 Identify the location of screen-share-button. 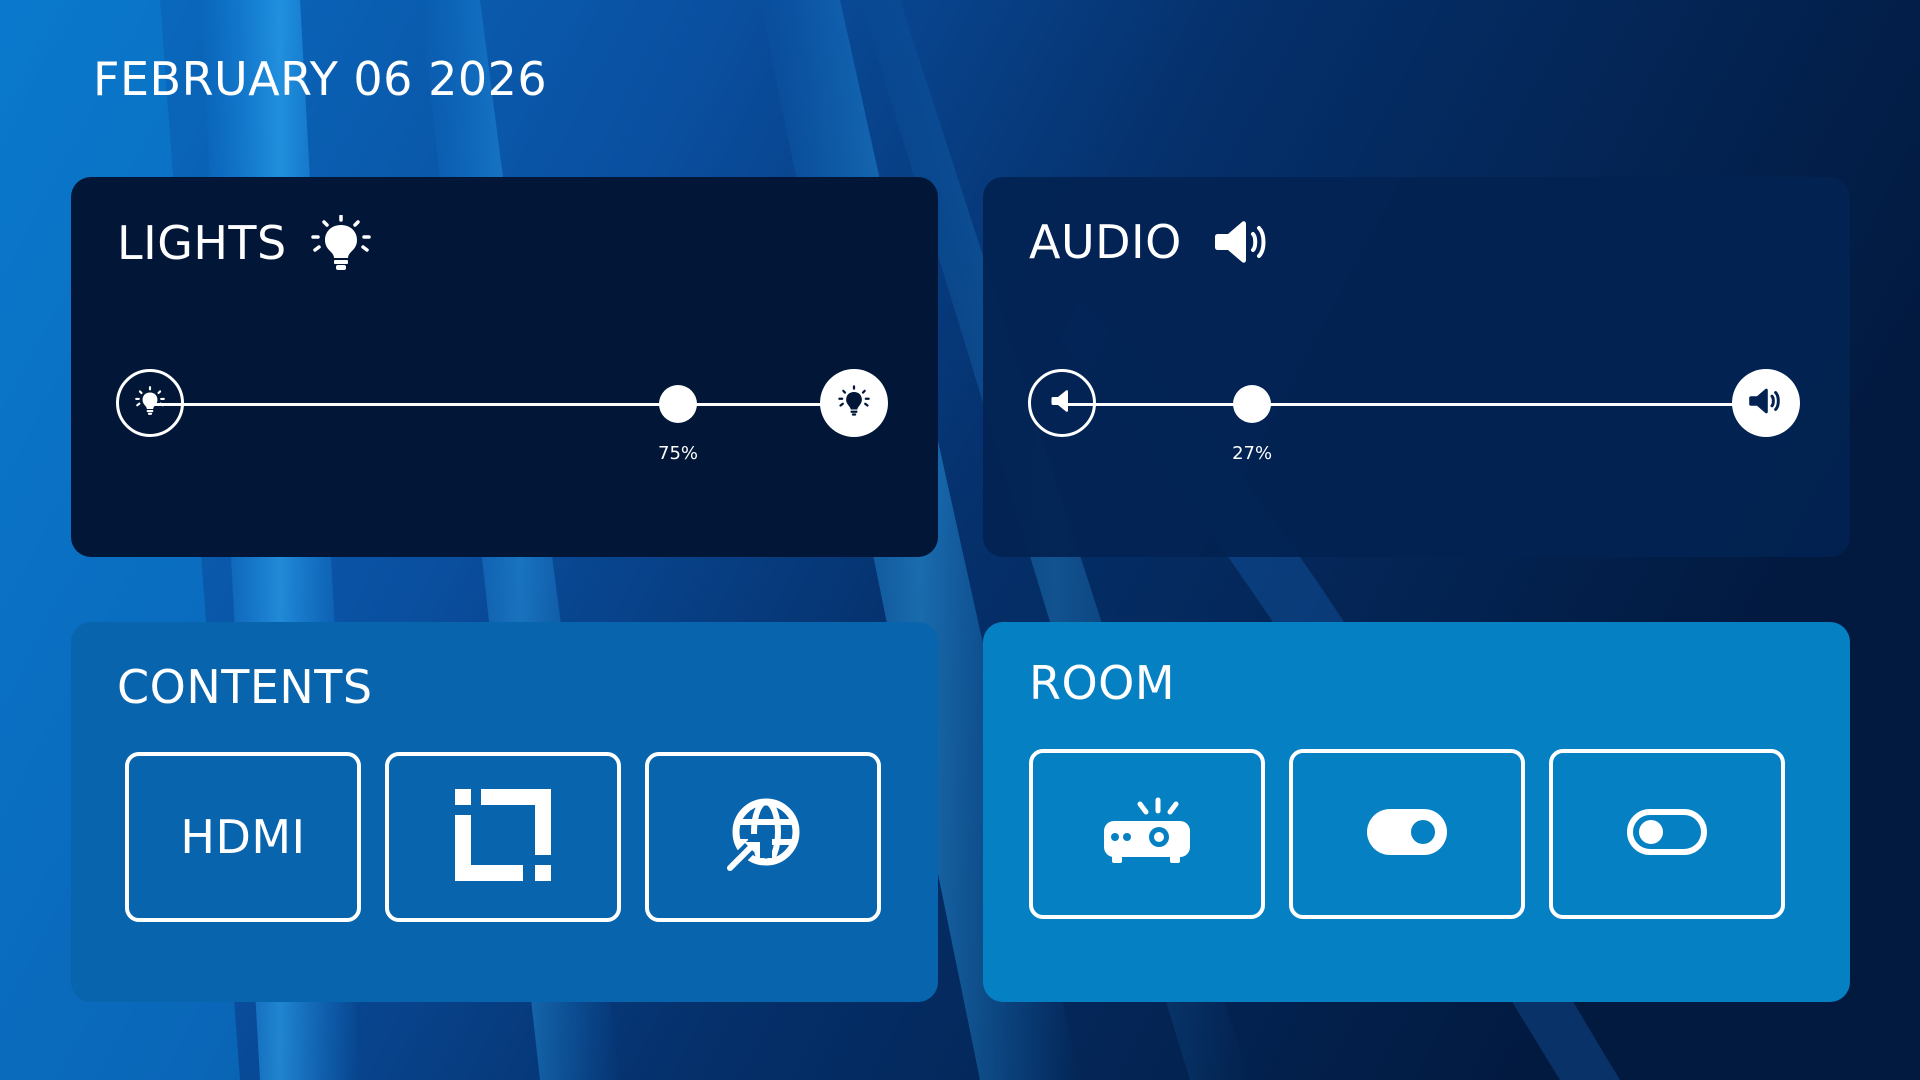
(503, 837).